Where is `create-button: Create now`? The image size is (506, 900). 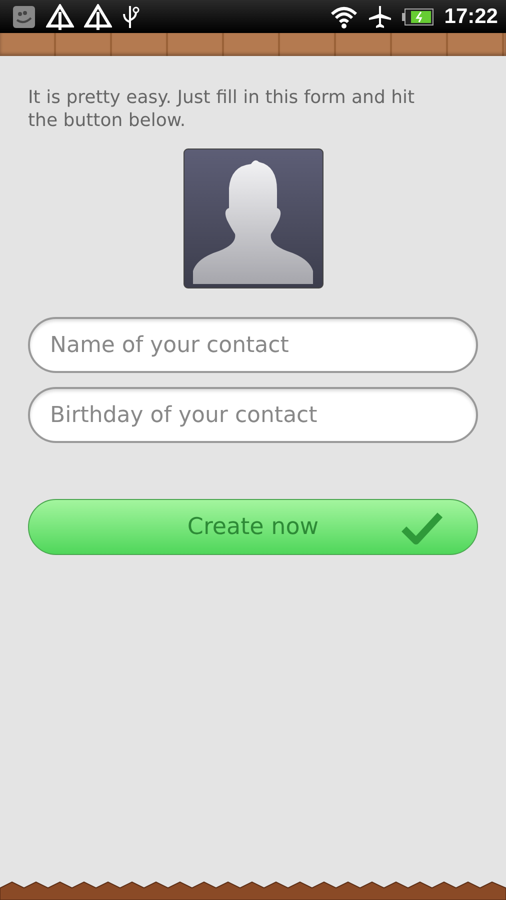 create-button: Create now is located at coordinates (253, 527).